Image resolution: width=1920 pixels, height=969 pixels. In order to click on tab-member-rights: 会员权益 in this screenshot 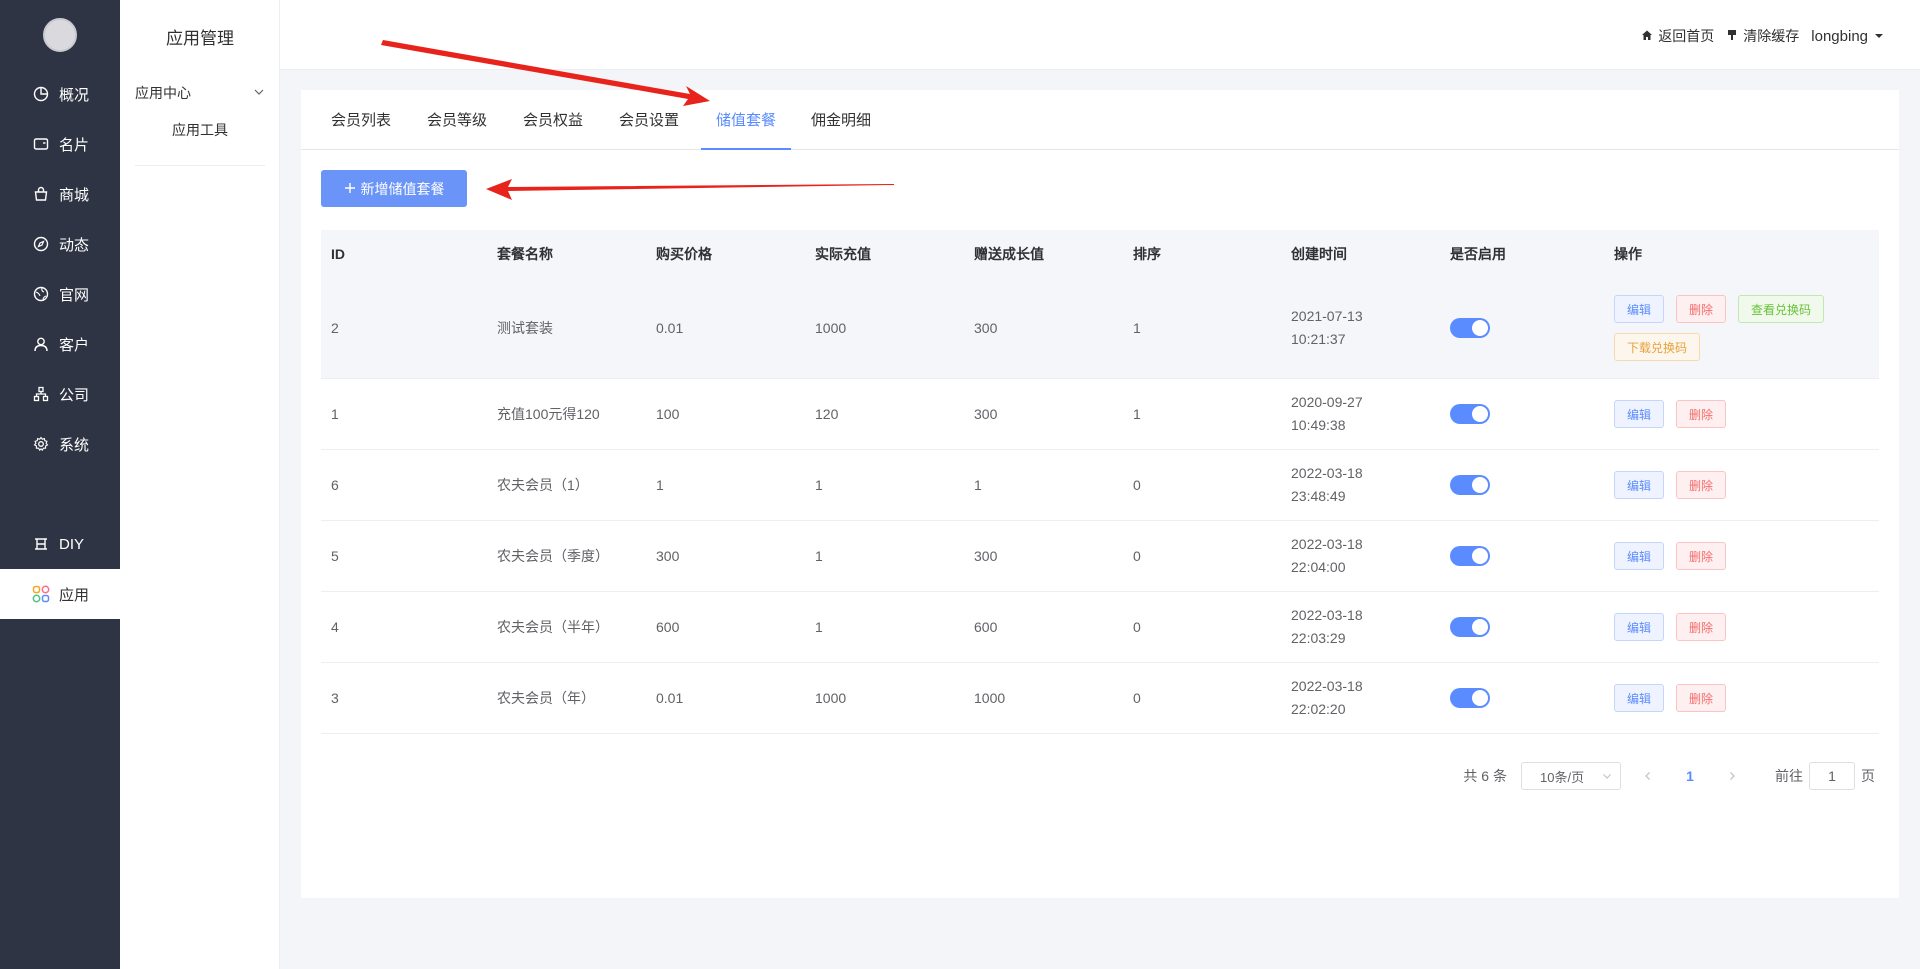, I will do `click(553, 120)`.